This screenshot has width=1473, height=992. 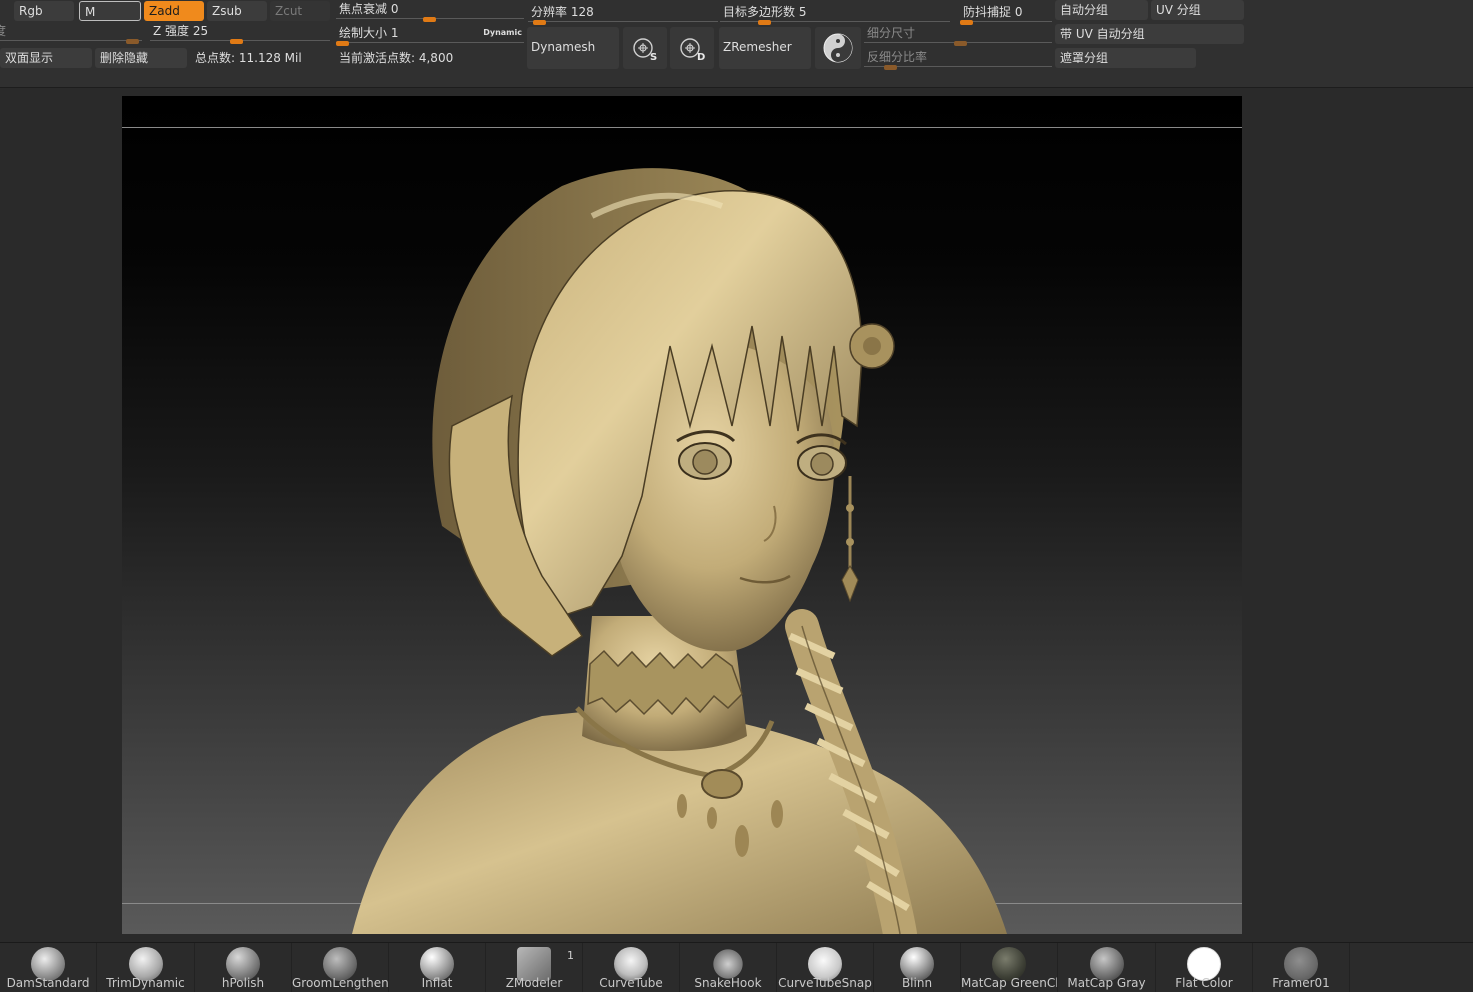 I want to click on tray-item-label: TrimDynamic, so click(x=145, y=983).